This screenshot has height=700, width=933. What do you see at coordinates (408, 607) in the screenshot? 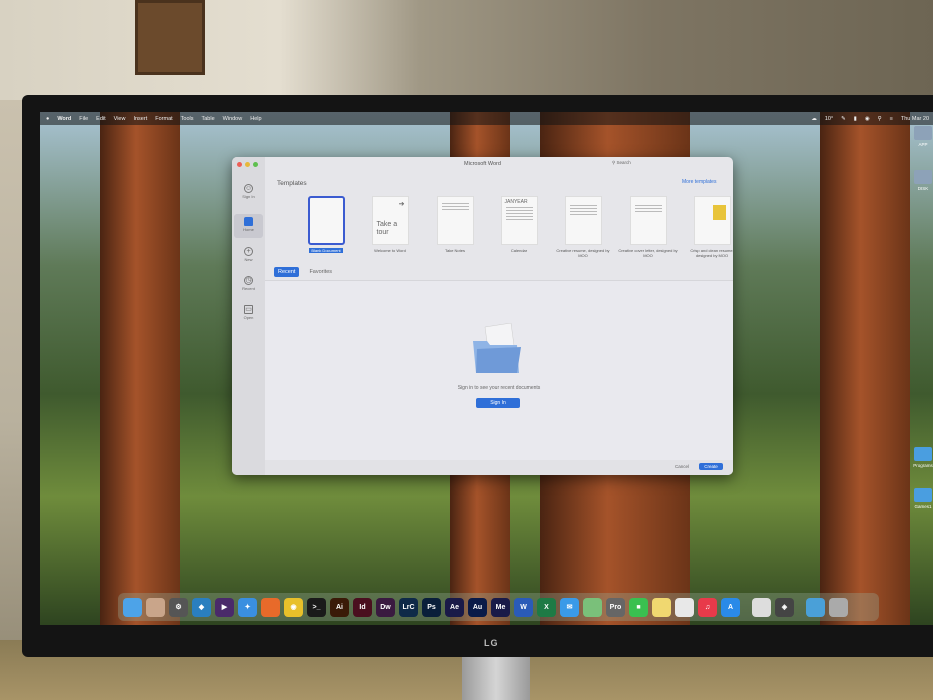
I see `dock-lightroom-classic-icon: LrC` at bounding box center [408, 607].